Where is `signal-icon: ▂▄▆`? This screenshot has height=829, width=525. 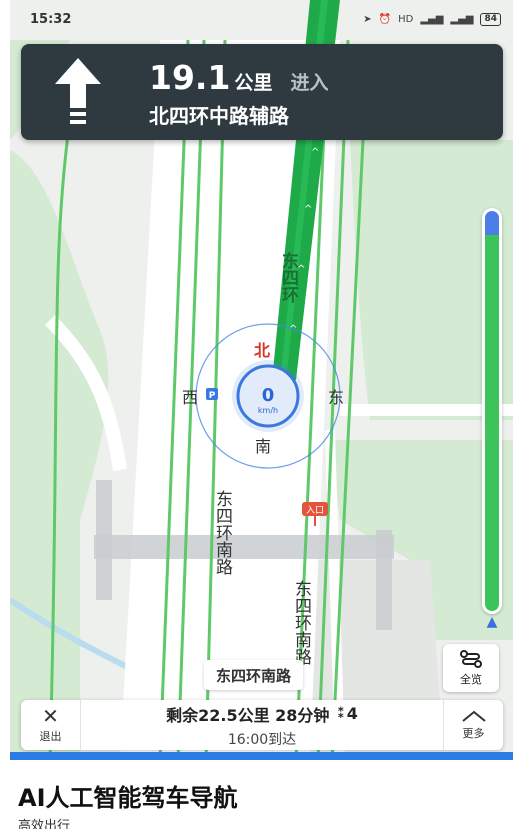 signal-icon: ▂▄▆ is located at coordinates (432, 19).